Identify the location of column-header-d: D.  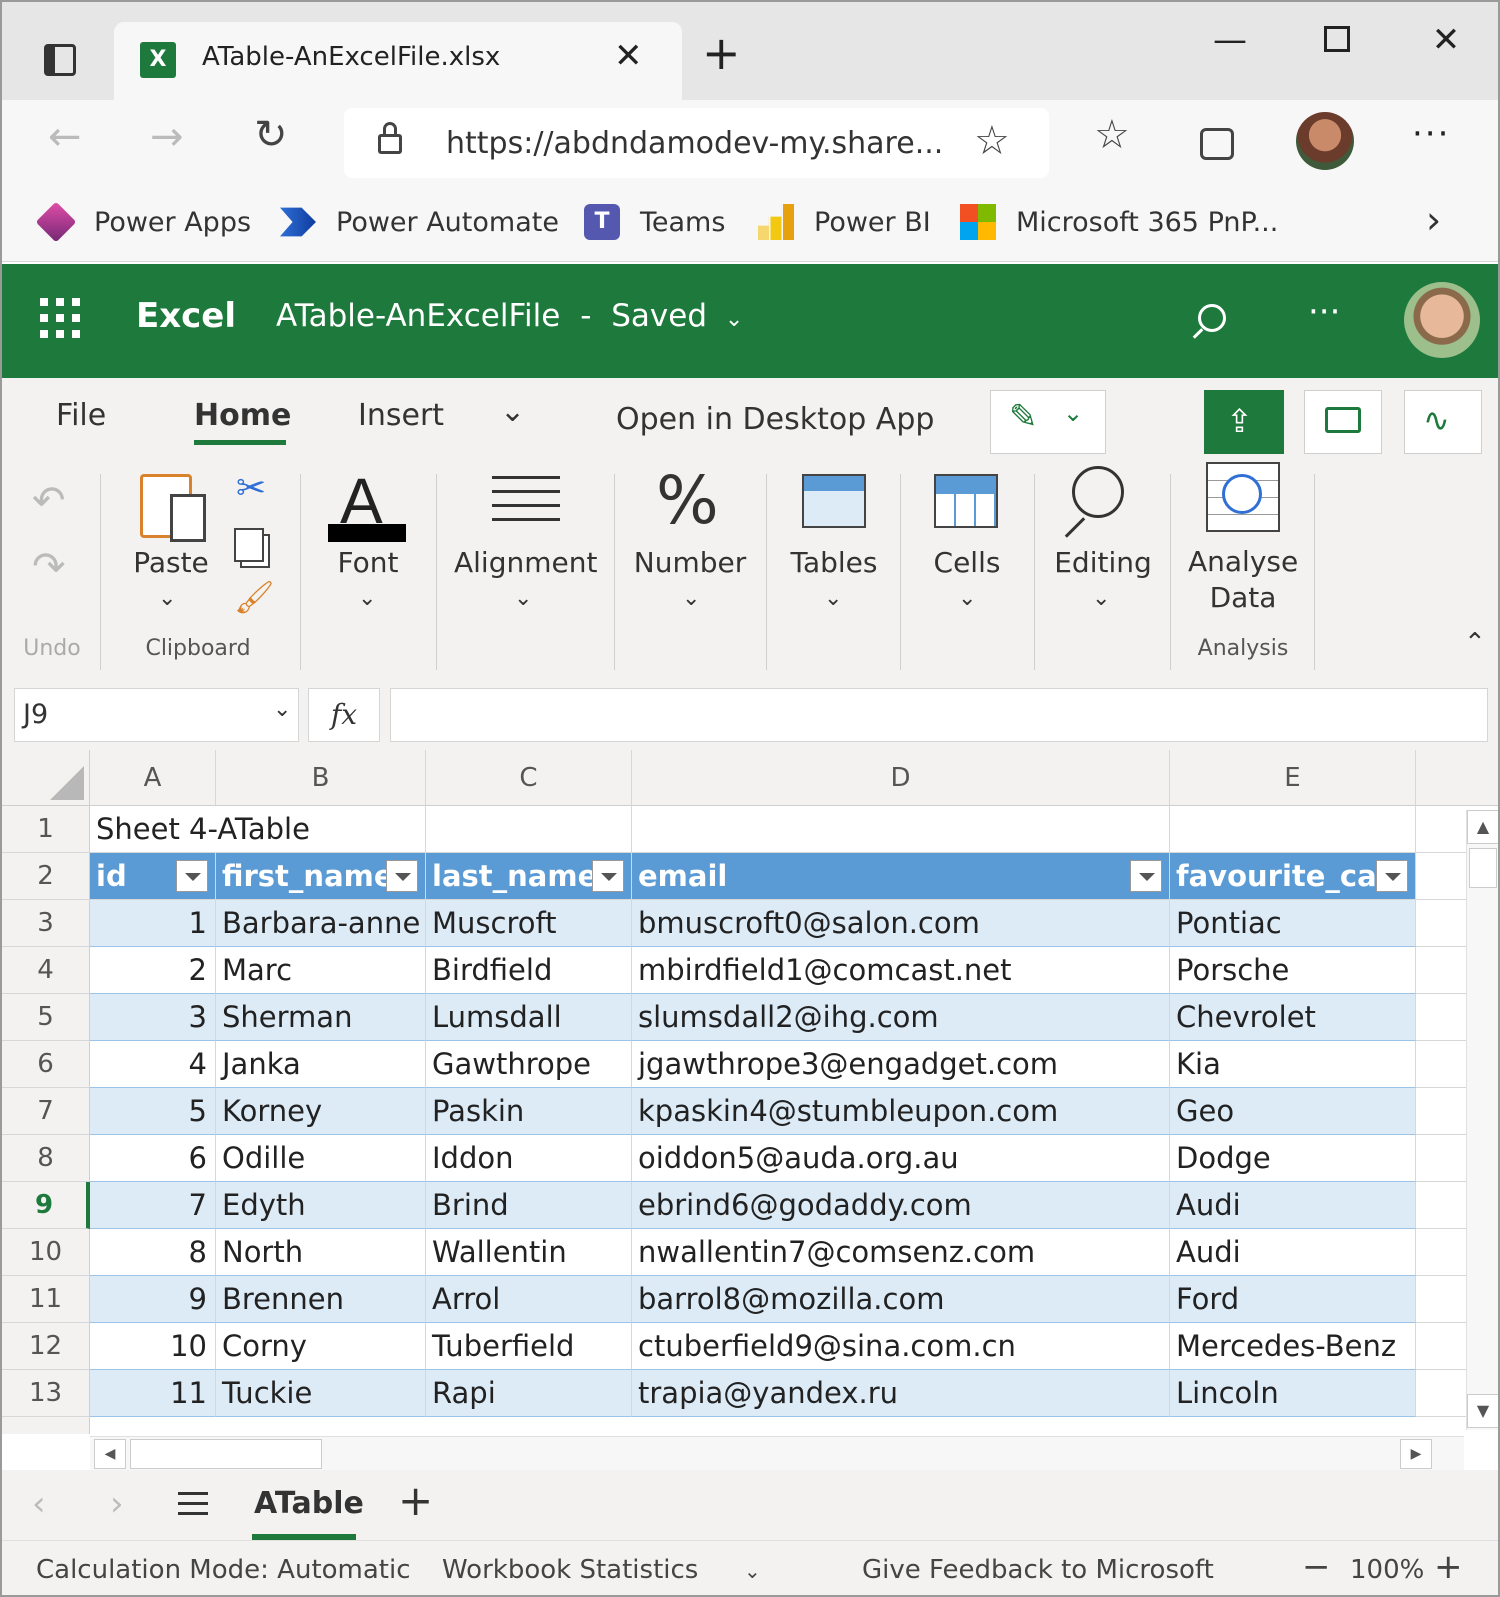
(901, 778).